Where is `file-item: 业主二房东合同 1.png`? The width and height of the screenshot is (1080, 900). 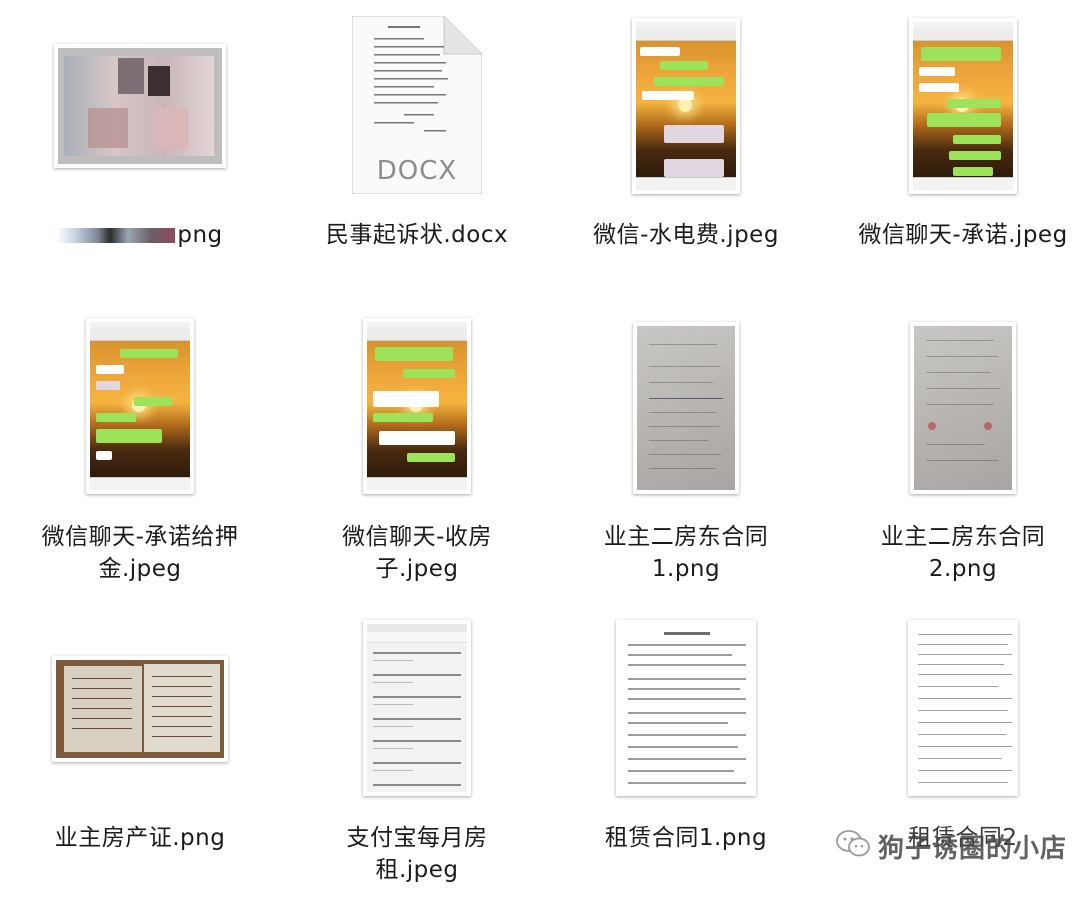 file-item: 业主二房东合同 1.png is located at coordinates (686, 450).